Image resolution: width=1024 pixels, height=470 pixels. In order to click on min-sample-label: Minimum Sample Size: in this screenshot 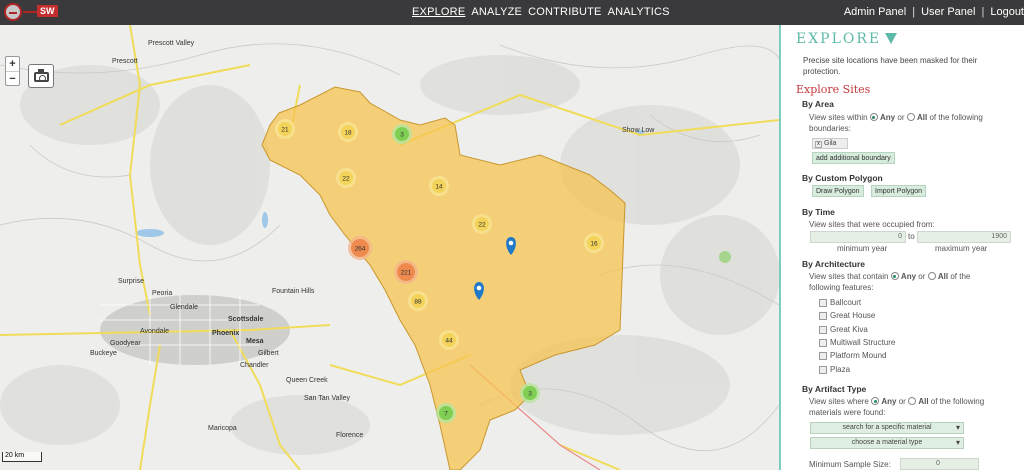, I will do `click(850, 464)`.